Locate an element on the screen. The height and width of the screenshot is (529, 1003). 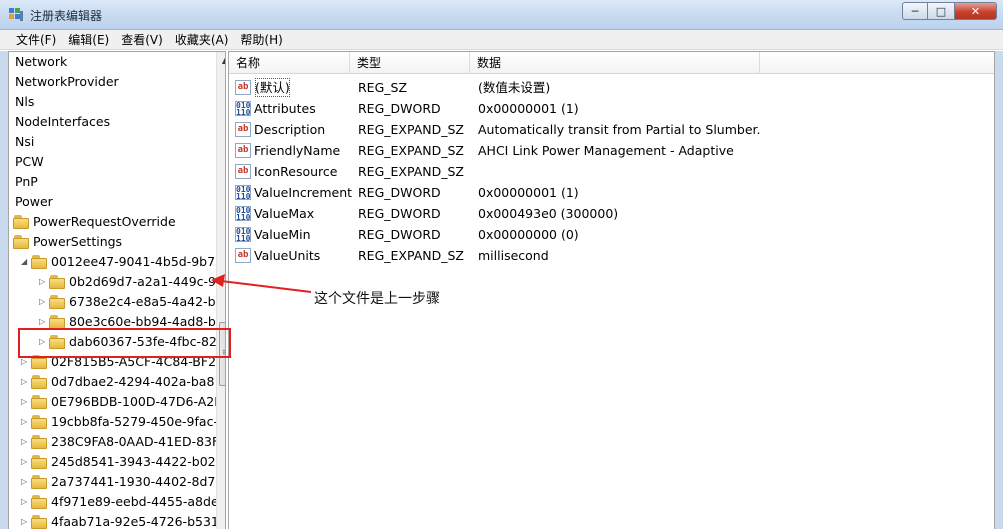
title-bar: 注册表编辑器 ─ □ ✕ is located at coordinates (501, 15).